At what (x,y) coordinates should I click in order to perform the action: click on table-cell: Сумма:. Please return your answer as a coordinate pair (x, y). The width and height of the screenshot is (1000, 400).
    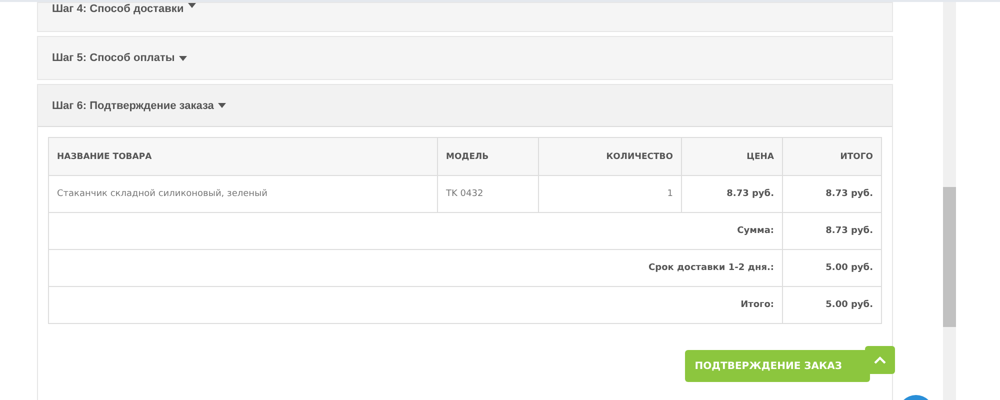
    Looking at the image, I should click on (415, 231).